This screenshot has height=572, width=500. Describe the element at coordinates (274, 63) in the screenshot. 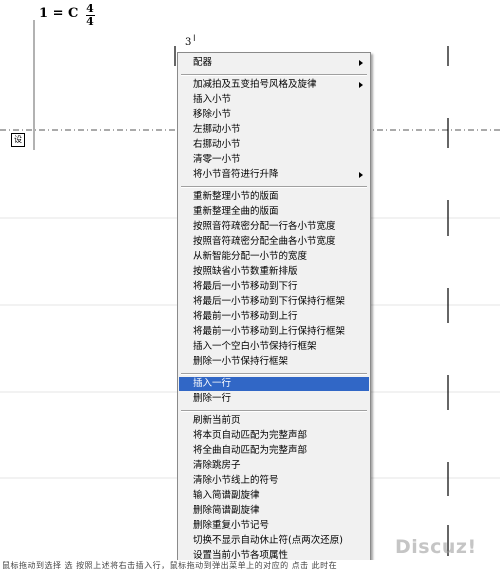

I see `menu-item-orchestration: 配器` at that location.